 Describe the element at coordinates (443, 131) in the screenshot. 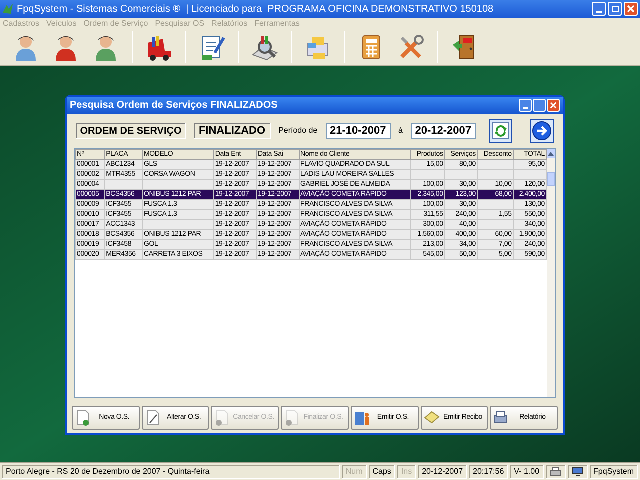

I see `date-to-field: 20-12-2007` at that location.